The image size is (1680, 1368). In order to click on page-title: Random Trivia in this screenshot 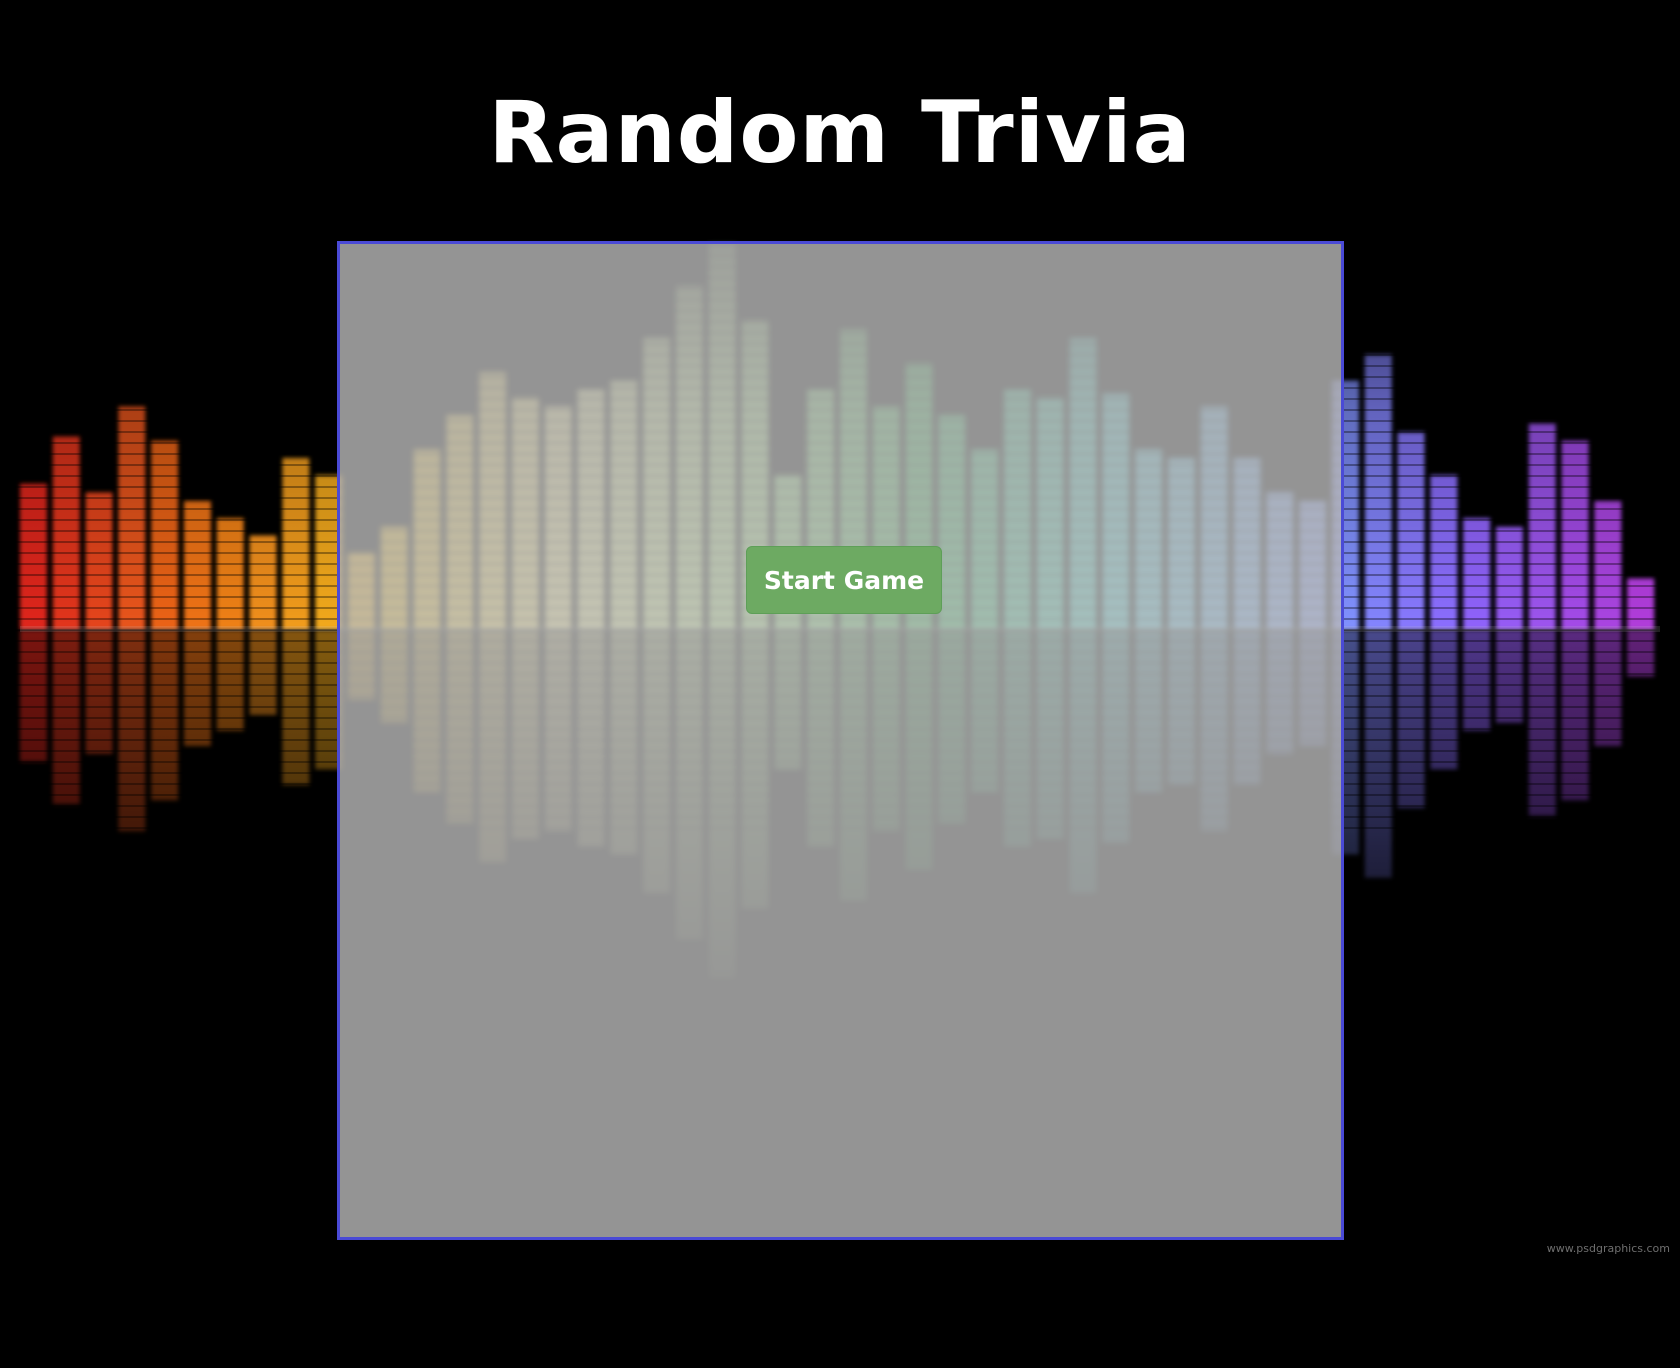, I will do `click(840, 133)`.